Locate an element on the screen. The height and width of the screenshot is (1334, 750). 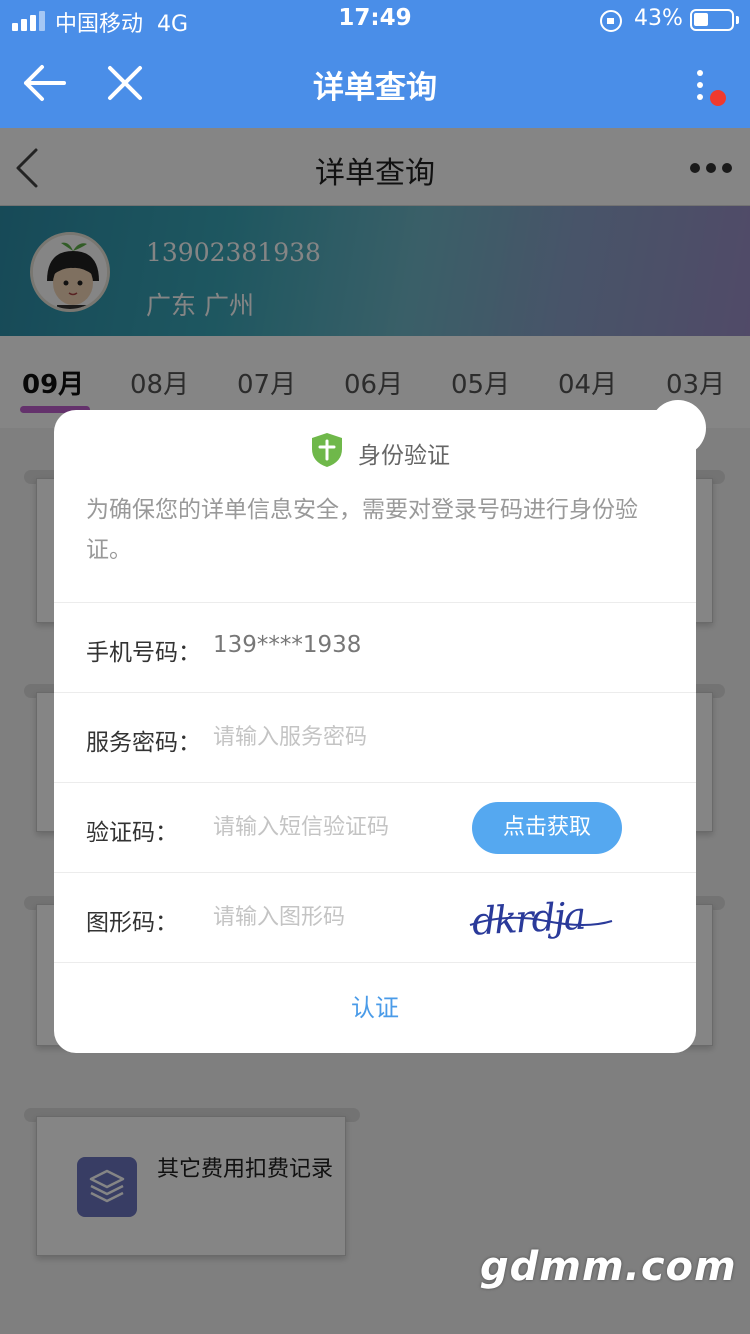
app-bar: 详单查询 is located at coordinates (375, 84).